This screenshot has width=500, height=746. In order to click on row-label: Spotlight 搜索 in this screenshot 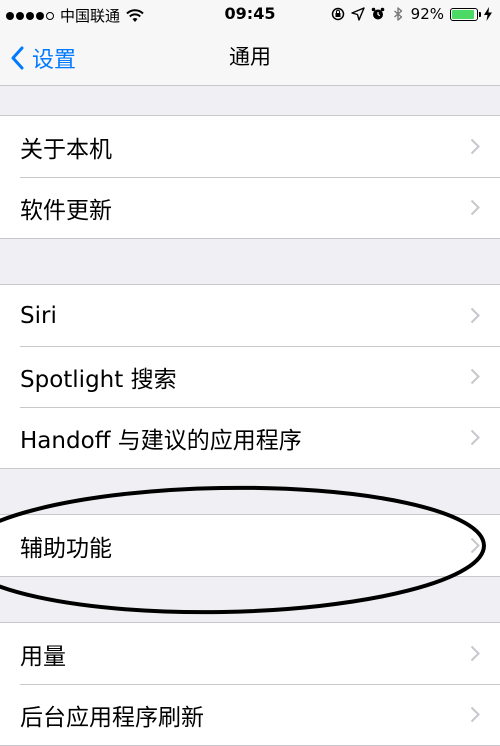, I will do `click(98, 379)`.